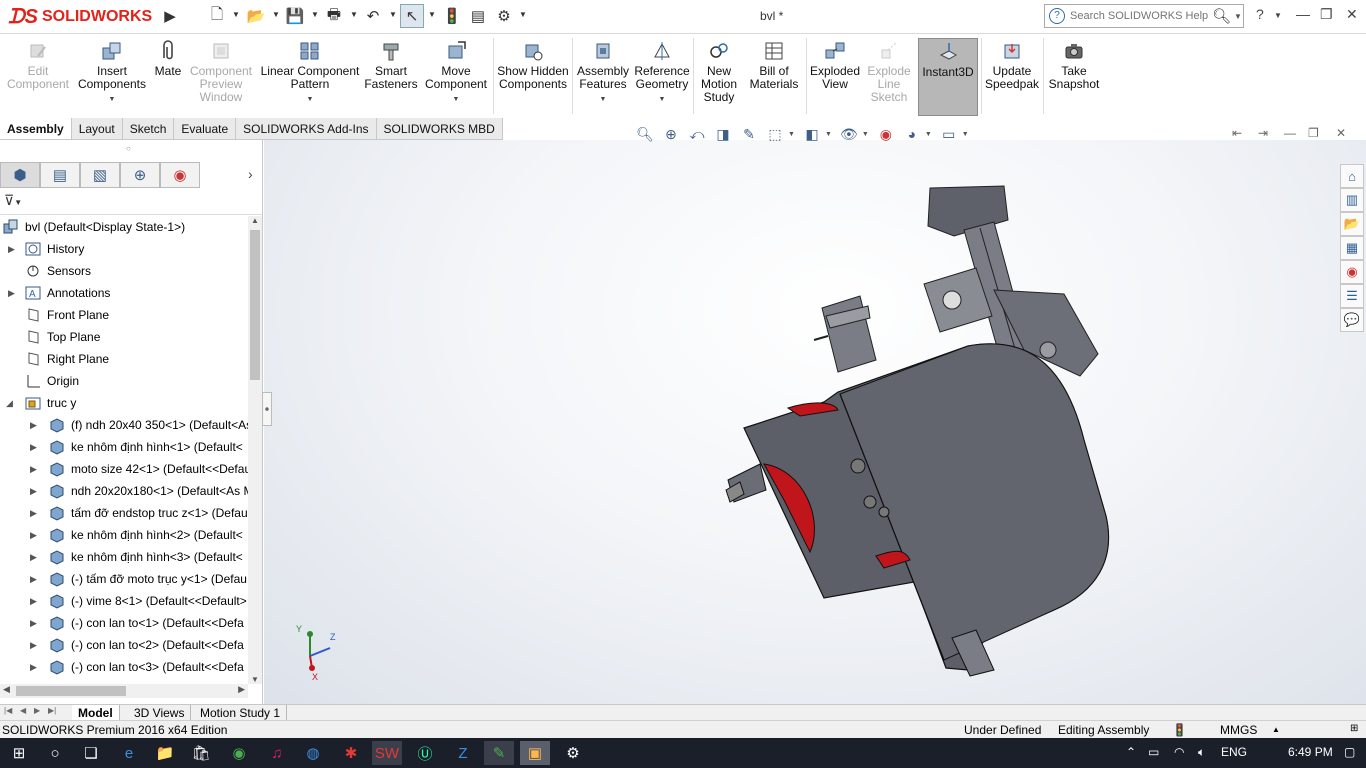 The image size is (1366, 768). I want to click on store-icon: 🛍, so click(201, 753).